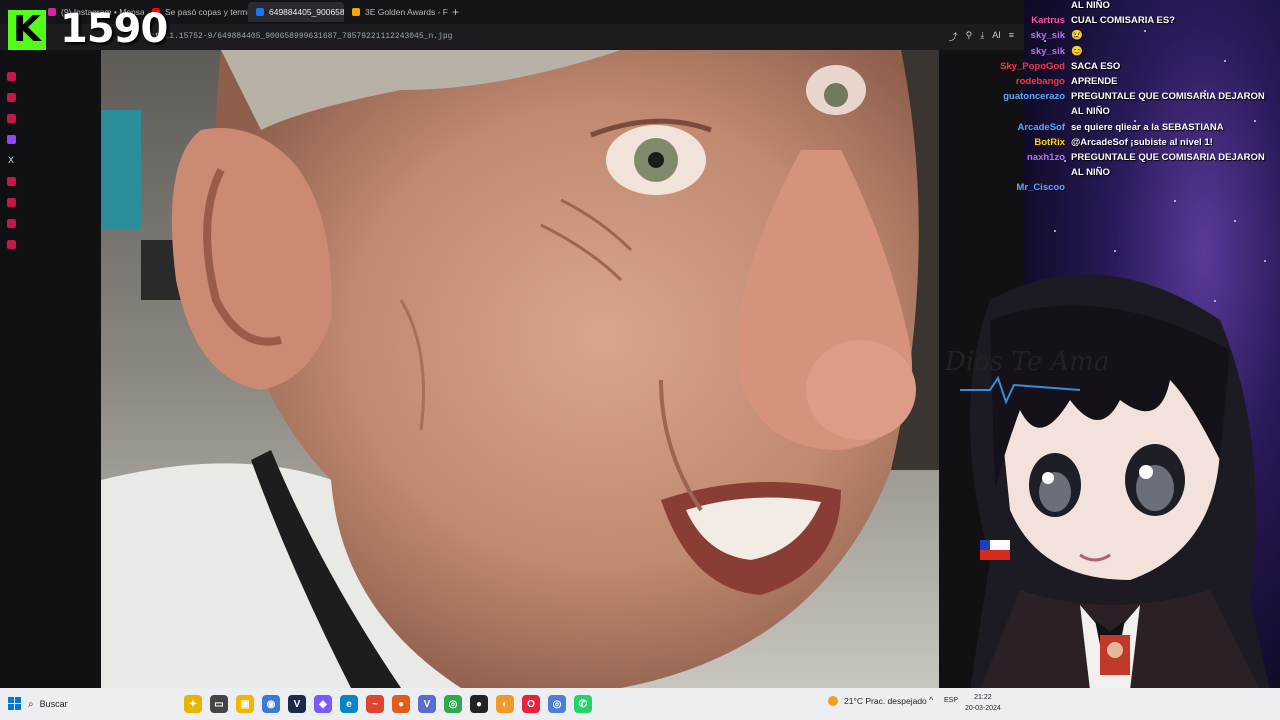  Describe the element at coordinates (1048, 20) in the screenshot. I see `chat-username: Kartrus` at that location.